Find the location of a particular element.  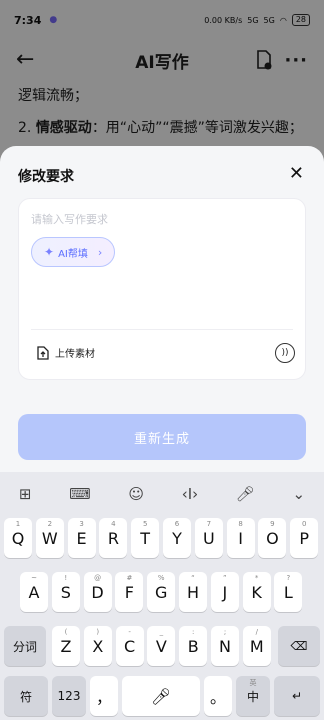

key-j: ” J is located at coordinates (224, 592).